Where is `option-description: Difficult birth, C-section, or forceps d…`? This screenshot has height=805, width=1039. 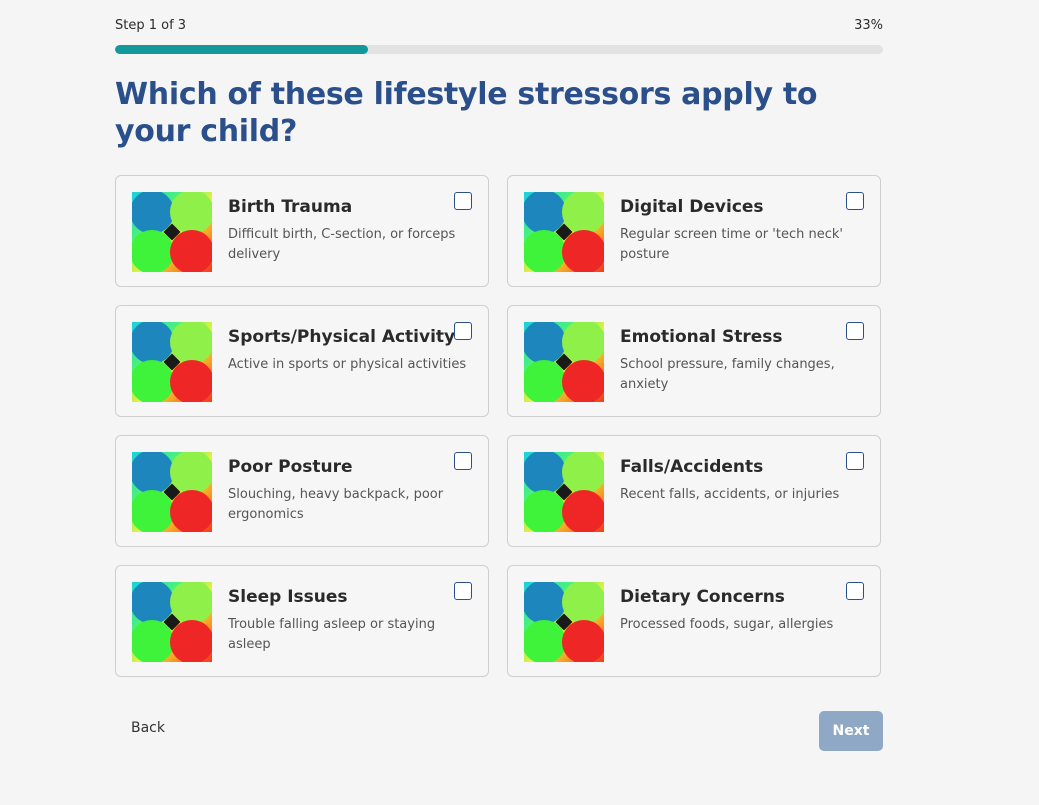
option-description: Difficult birth, C-section, or forceps d… is located at coordinates (342, 244).